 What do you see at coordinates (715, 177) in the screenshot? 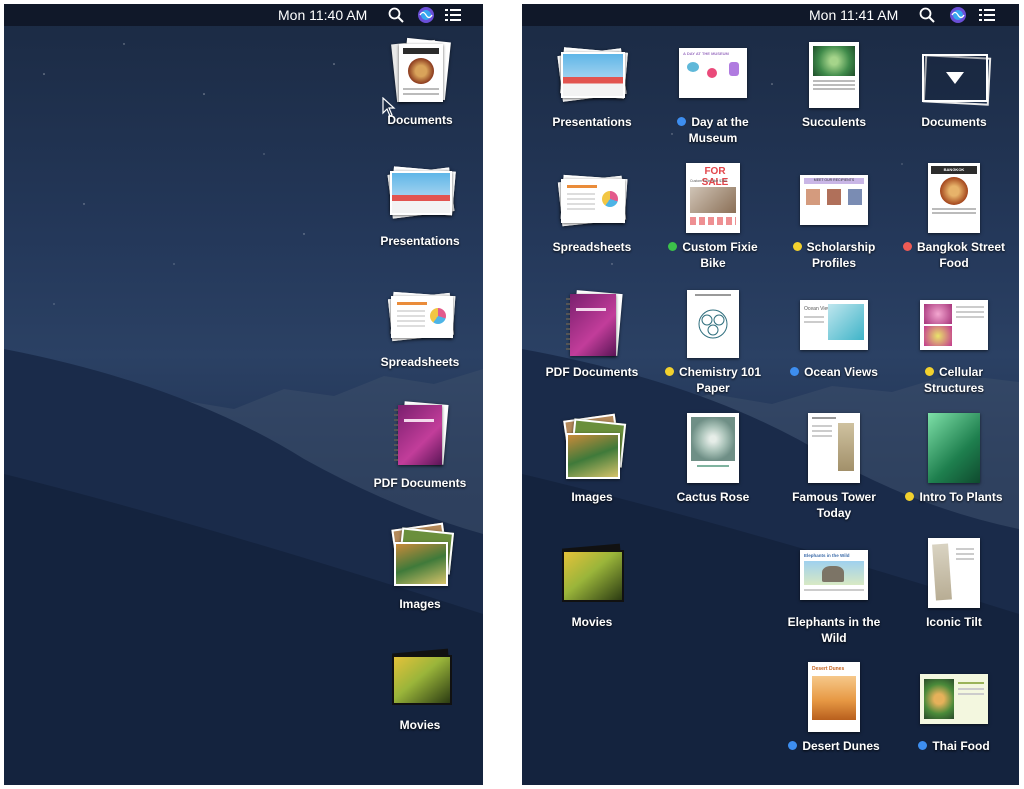
I see `fixie-header: FOR SALE` at bounding box center [715, 177].